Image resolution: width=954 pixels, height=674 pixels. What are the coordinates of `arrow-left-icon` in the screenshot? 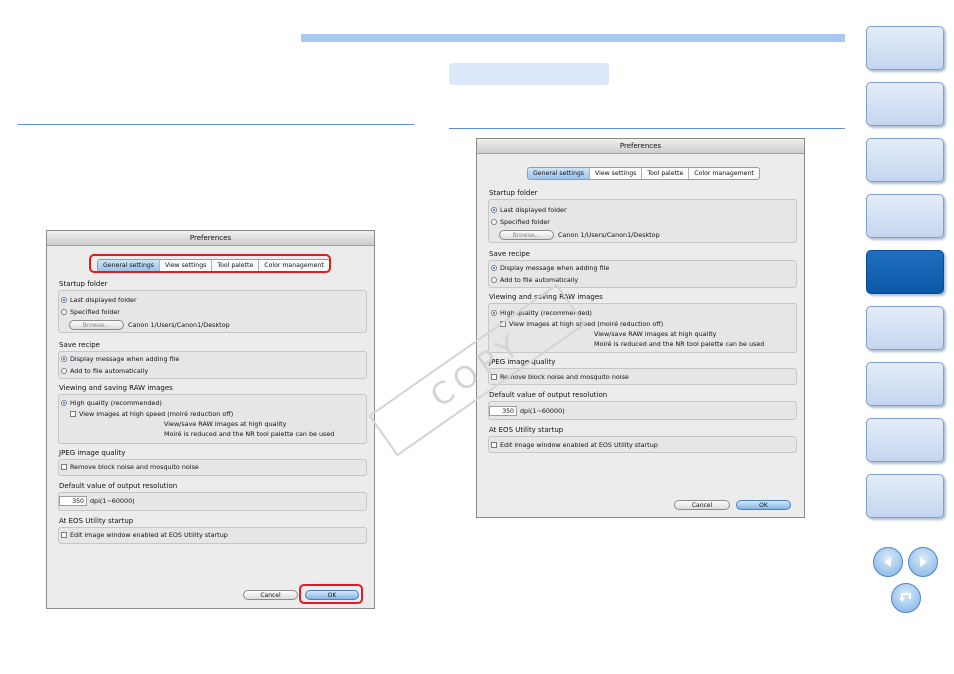 It's located at (887, 562).